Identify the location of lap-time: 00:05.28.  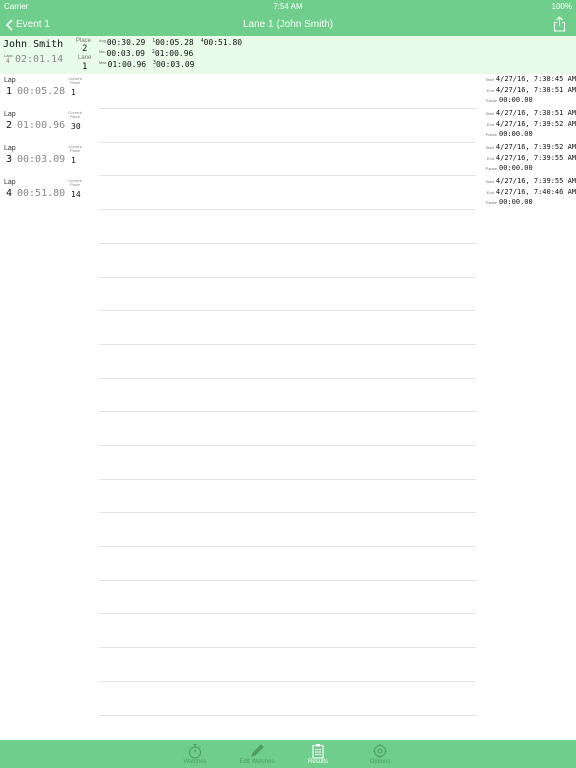
(41, 91).